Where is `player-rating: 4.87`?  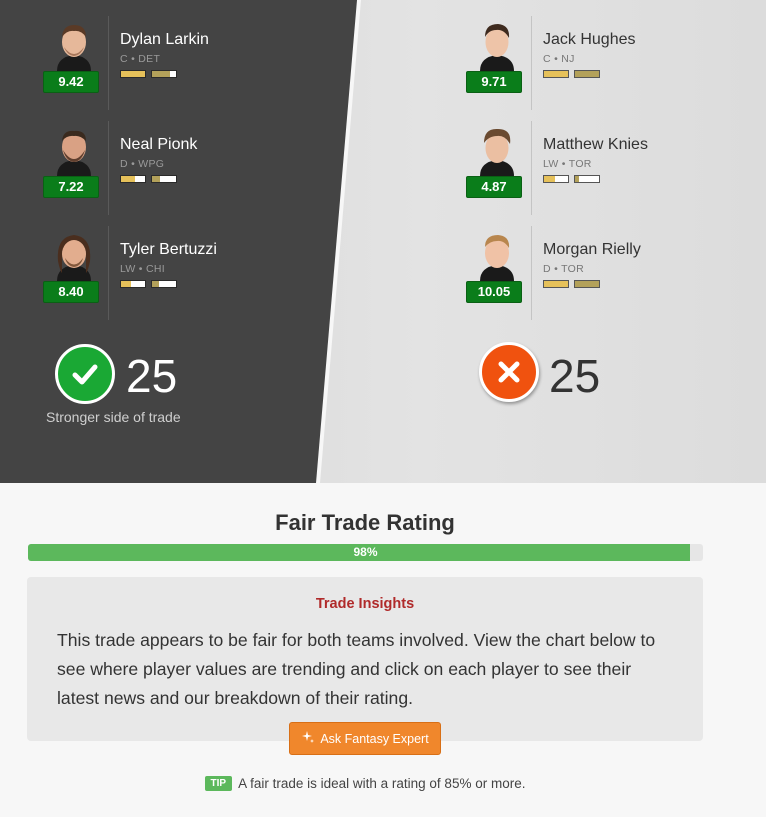
player-rating: 4.87 is located at coordinates (494, 187).